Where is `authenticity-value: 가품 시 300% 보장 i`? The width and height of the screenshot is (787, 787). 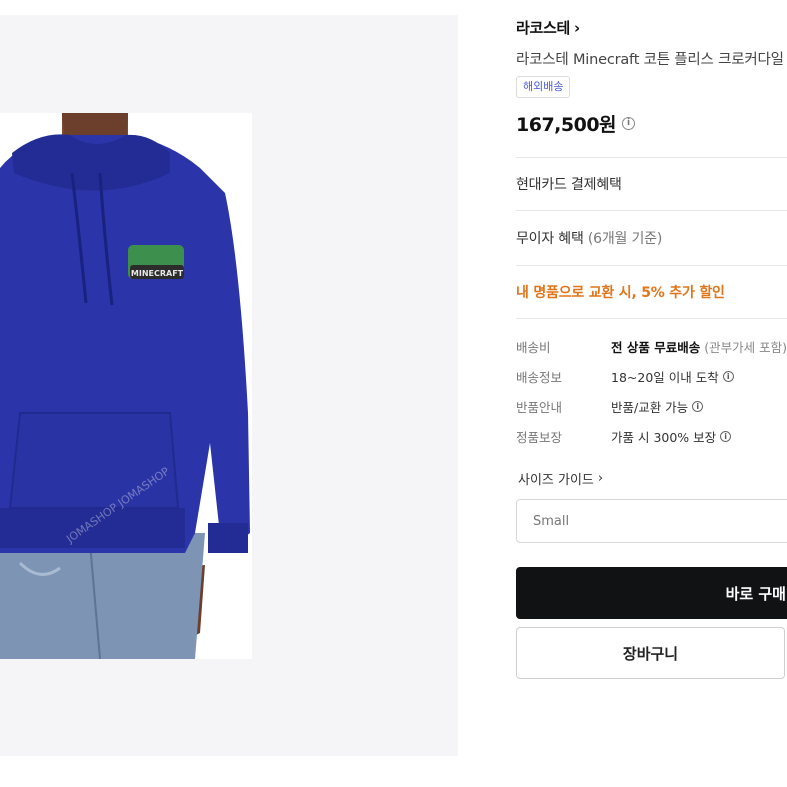 authenticity-value: 가품 시 300% 보장 i is located at coordinates (671, 436).